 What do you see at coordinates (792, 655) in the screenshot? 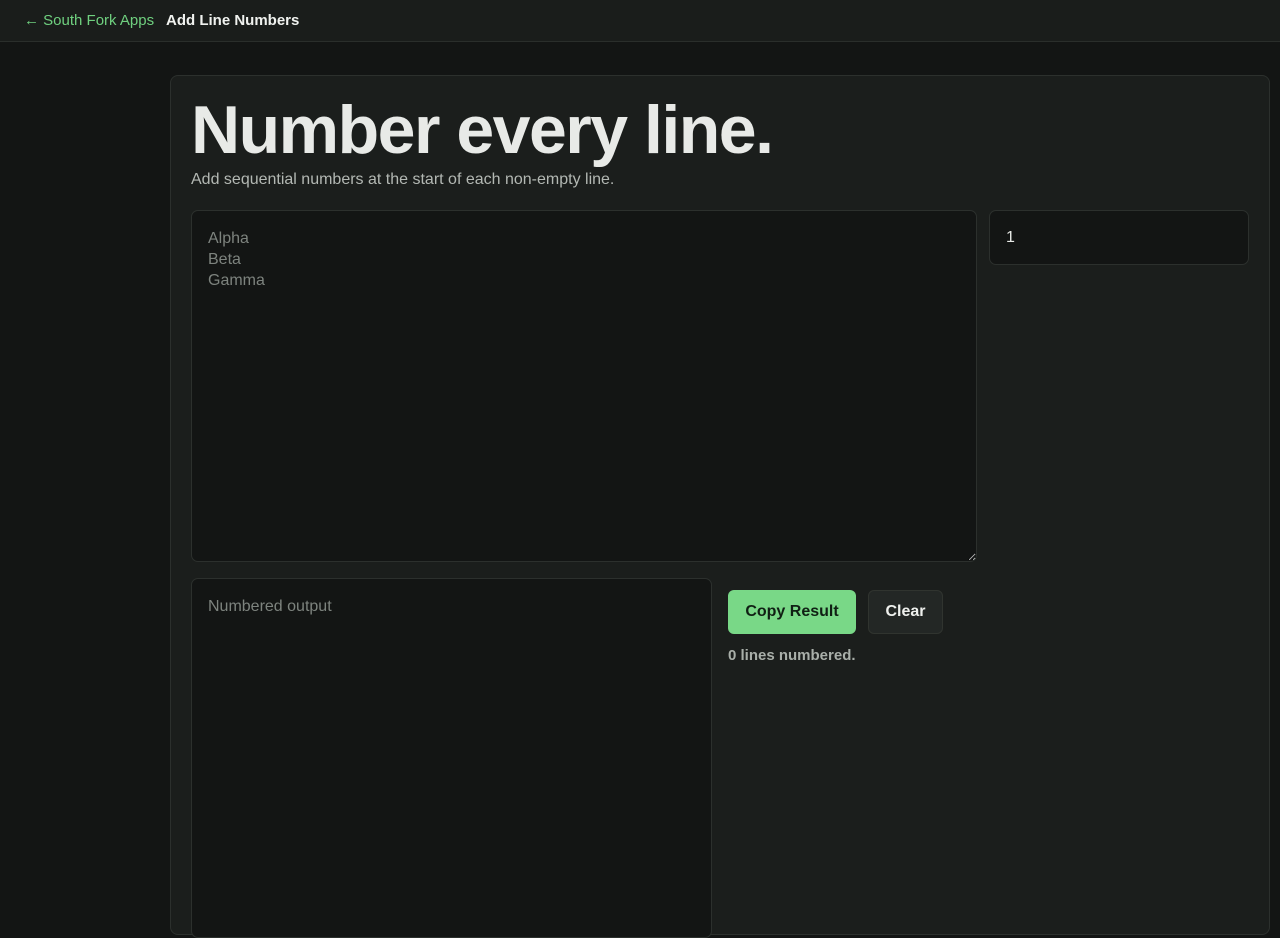
I see `lines-numbered-status: 0 lines numbered.` at bounding box center [792, 655].